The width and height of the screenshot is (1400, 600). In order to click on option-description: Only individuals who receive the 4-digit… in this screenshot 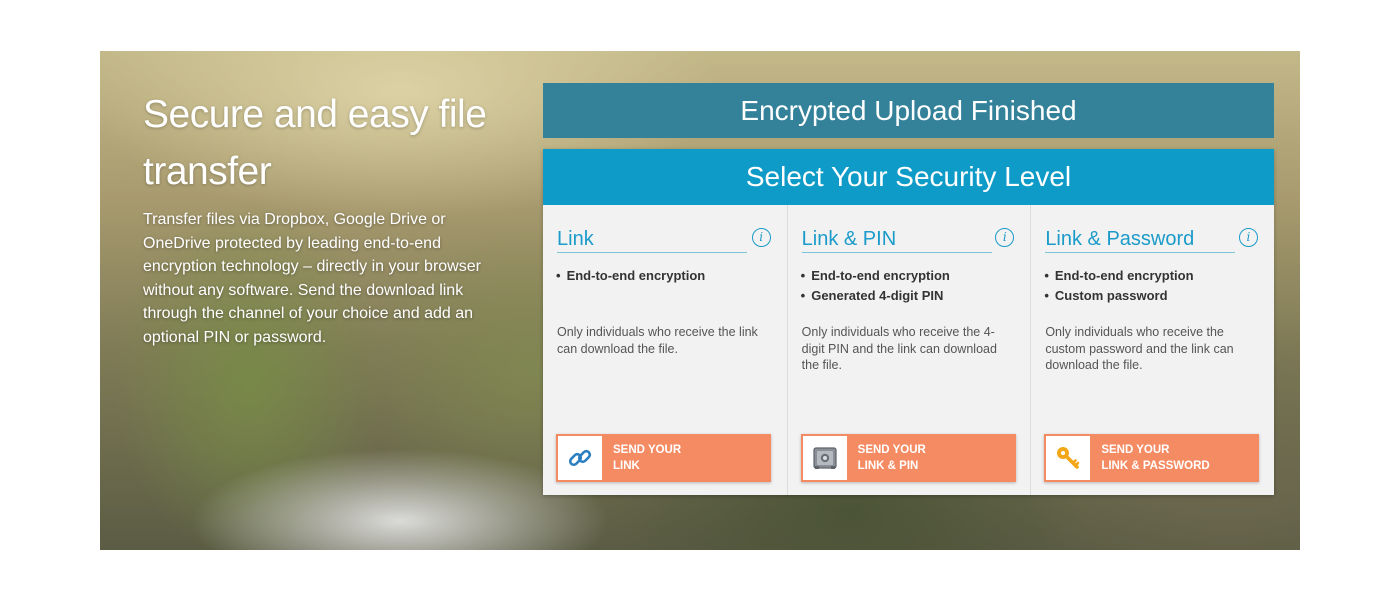, I will do `click(899, 348)`.